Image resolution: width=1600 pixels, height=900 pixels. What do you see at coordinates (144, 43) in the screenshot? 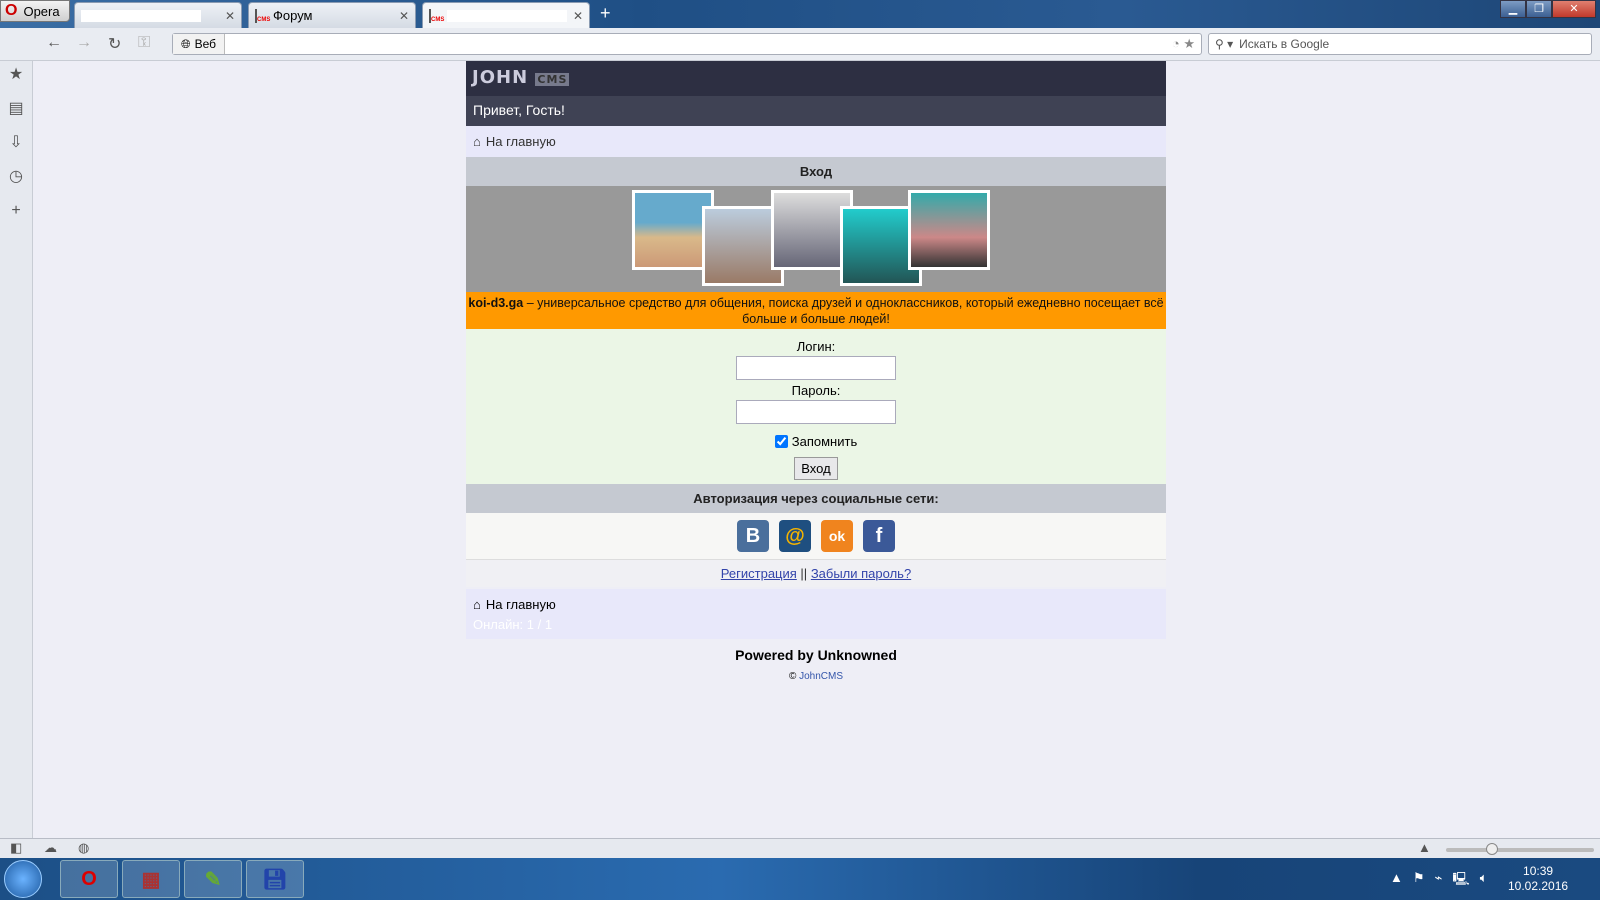
I see `key-icon: ⚿` at bounding box center [144, 43].